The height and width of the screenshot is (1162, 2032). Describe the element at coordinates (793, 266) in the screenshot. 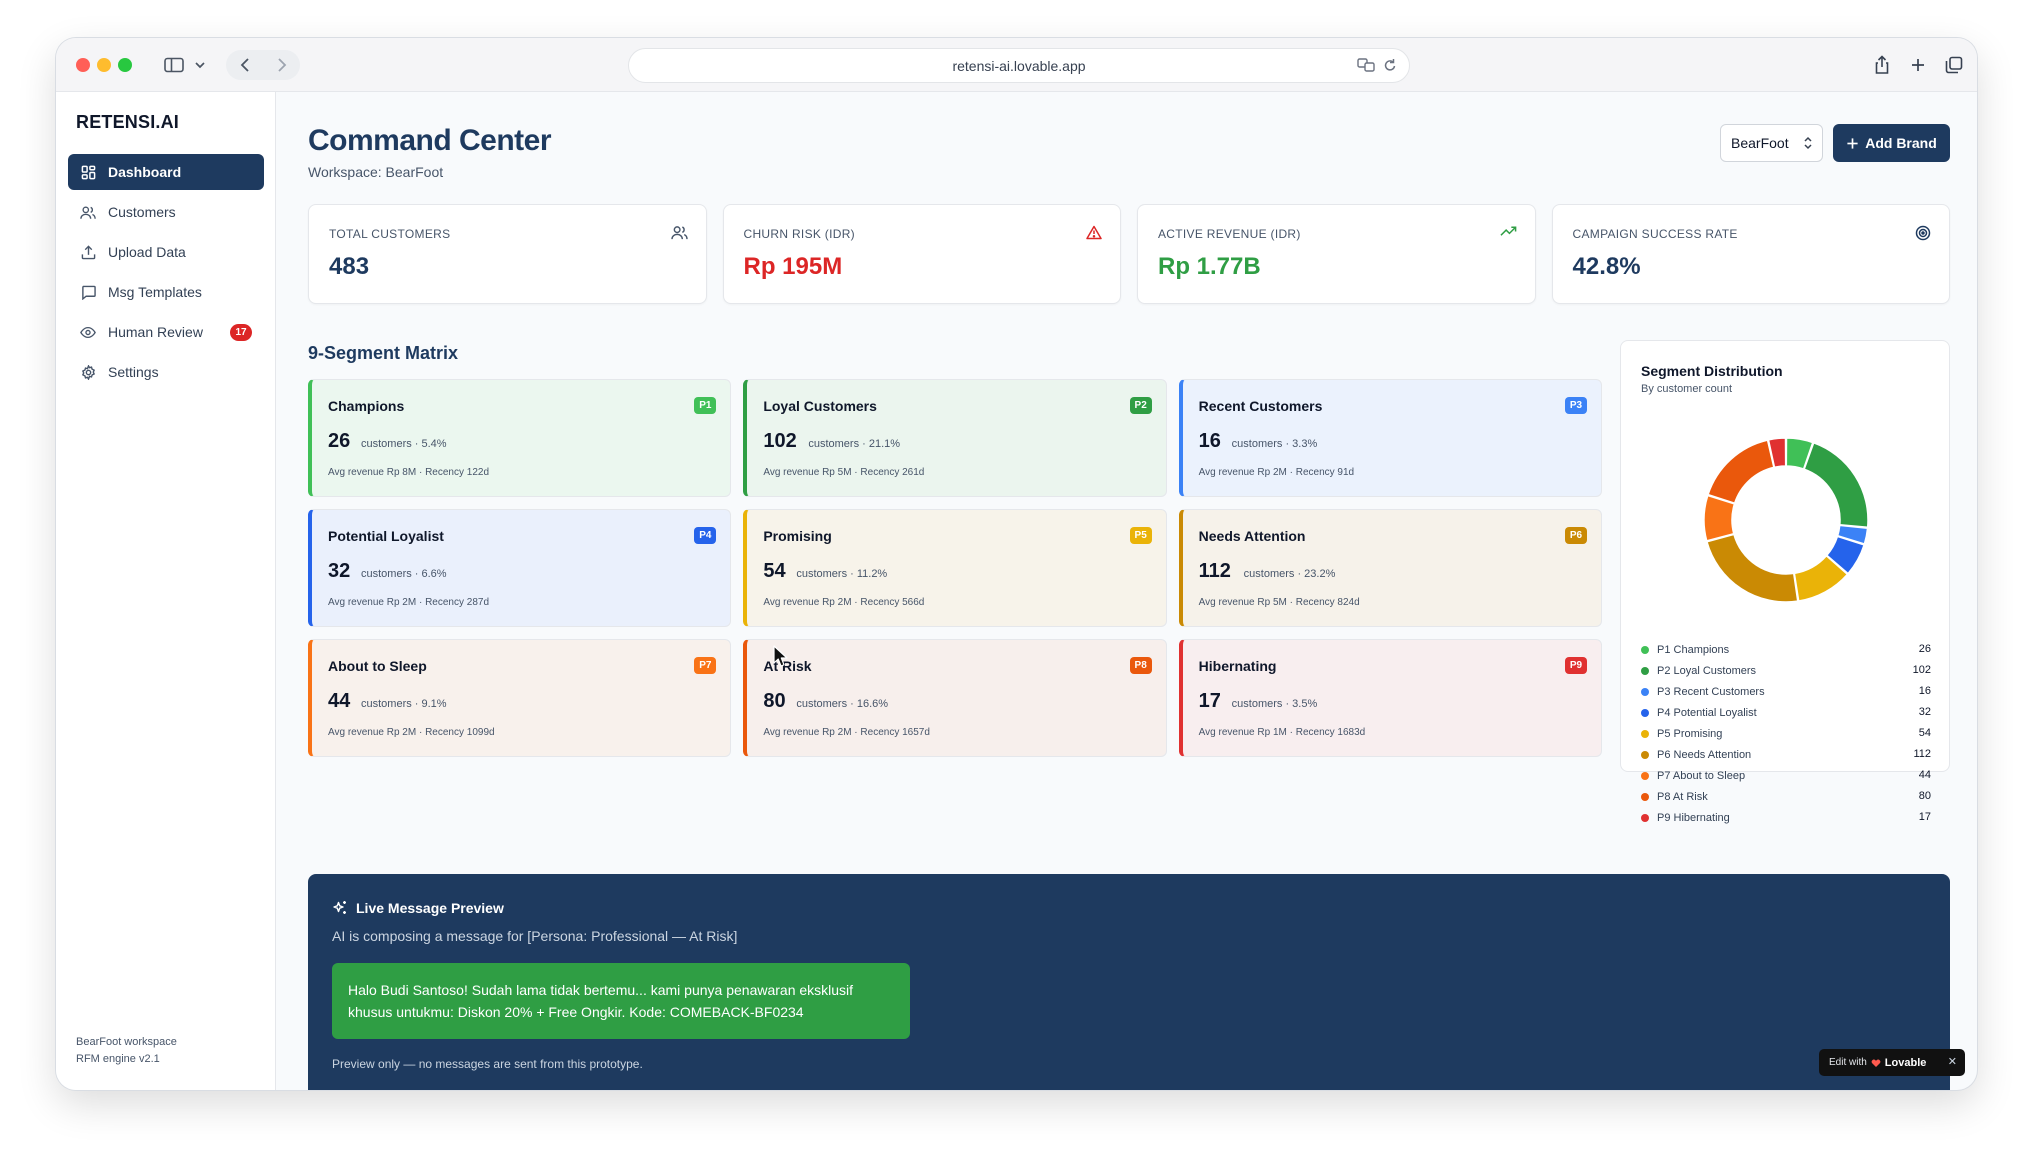

I see `kpi-value: Rp 195M` at that location.